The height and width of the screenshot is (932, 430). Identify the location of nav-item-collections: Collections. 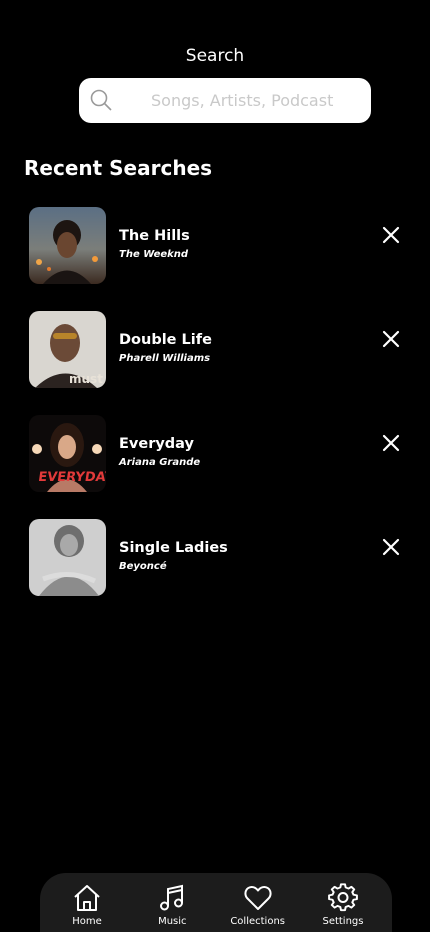
(258, 902).